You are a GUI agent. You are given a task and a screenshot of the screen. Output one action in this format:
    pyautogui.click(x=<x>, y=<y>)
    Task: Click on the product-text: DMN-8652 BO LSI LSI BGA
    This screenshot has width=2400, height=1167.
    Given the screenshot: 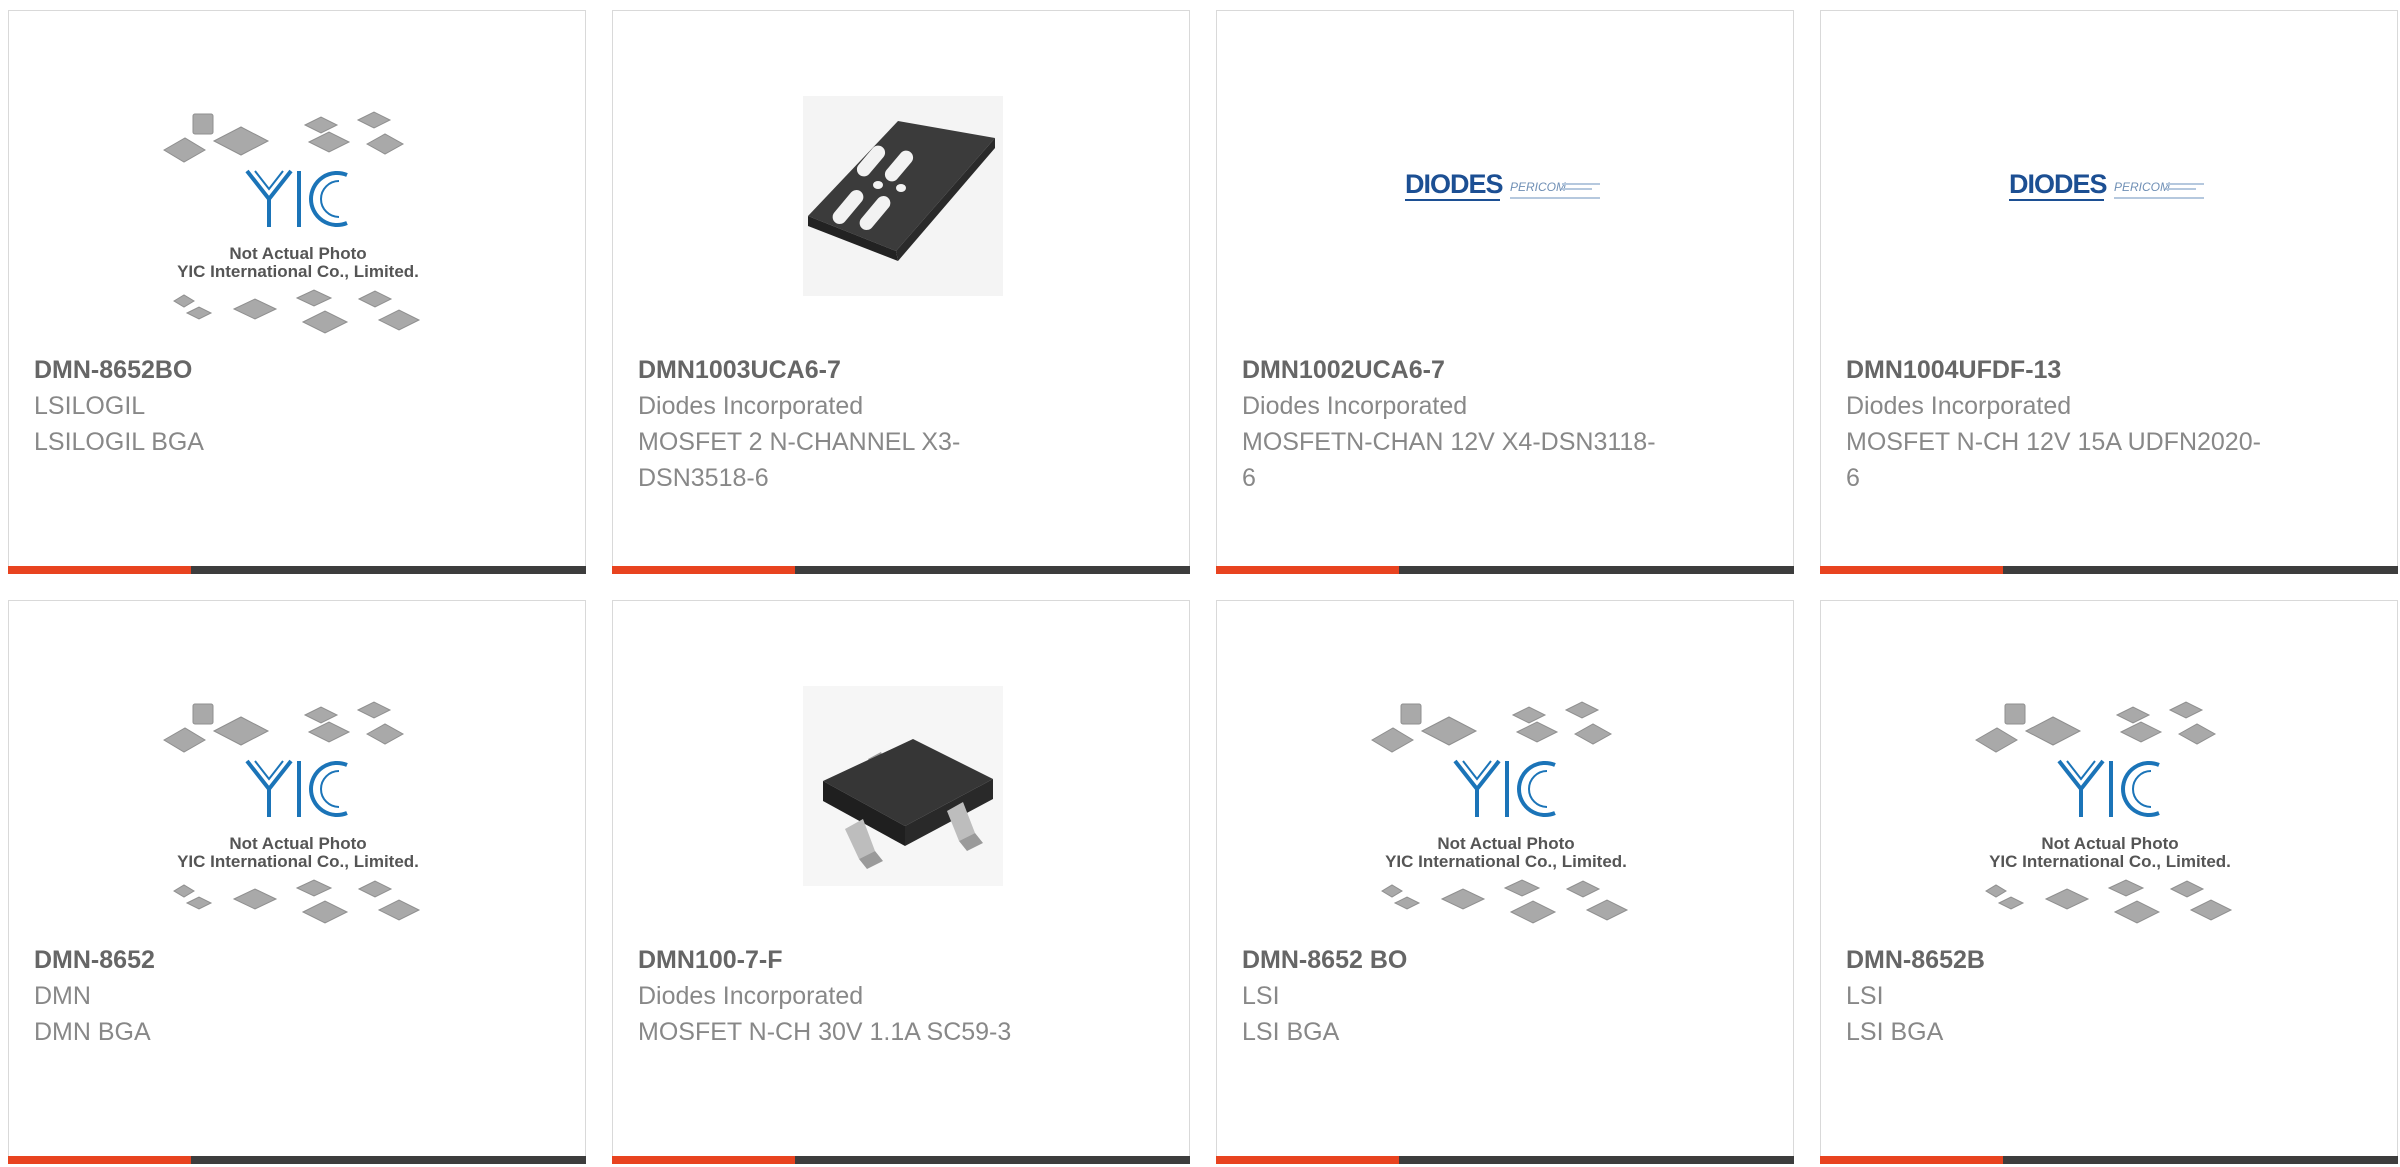 What is the action you would take?
    pyautogui.click(x=1452, y=996)
    